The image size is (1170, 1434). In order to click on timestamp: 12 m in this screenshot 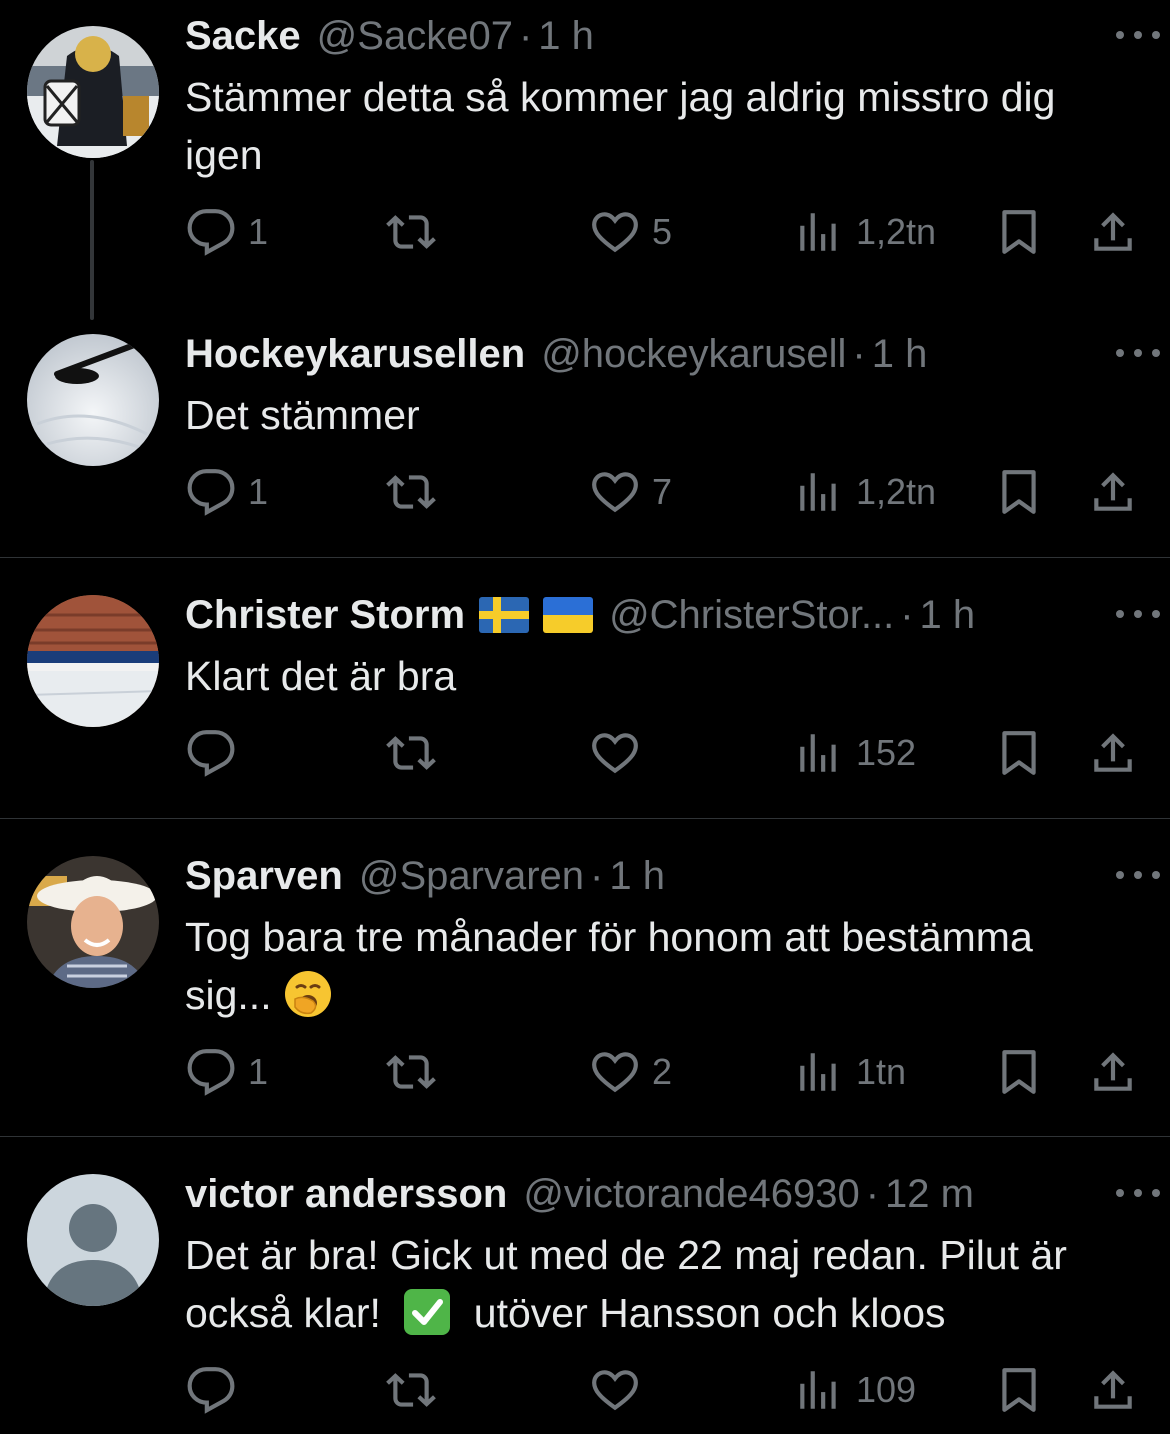, I will do `click(929, 1194)`.